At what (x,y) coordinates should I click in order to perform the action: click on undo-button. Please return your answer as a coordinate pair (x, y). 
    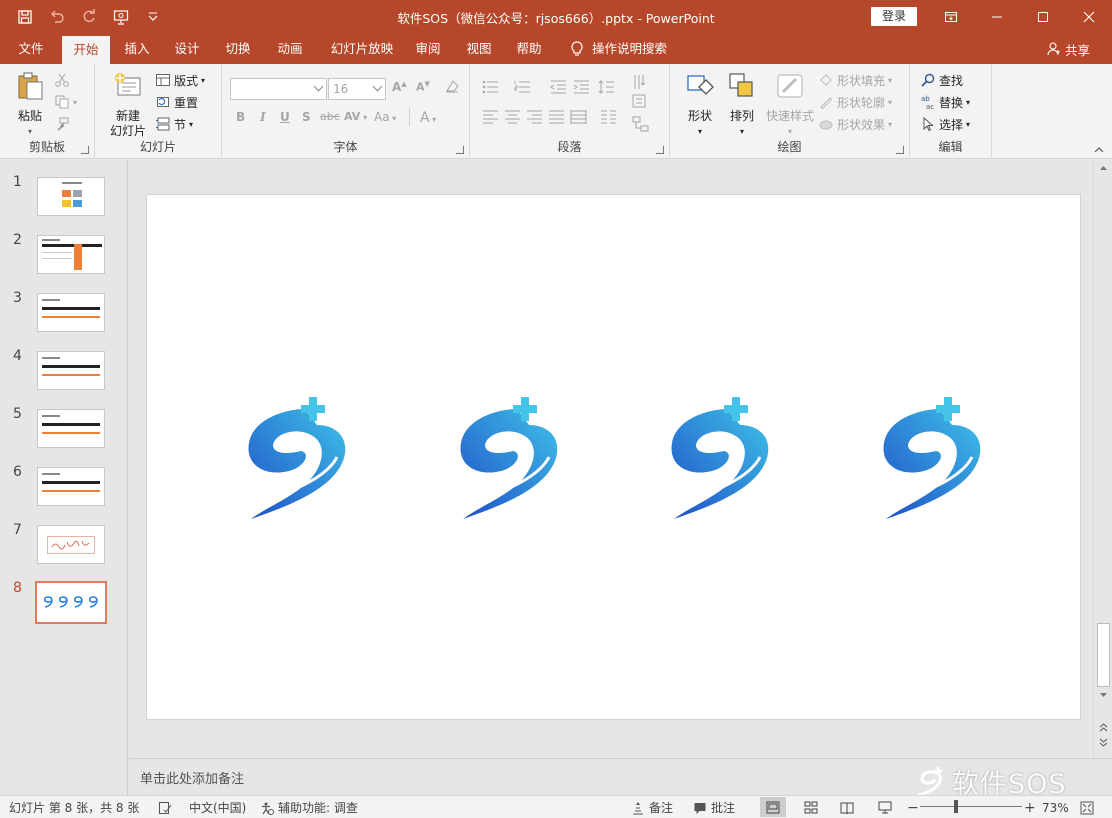
    Looking at the image, I should click on (57, 17).